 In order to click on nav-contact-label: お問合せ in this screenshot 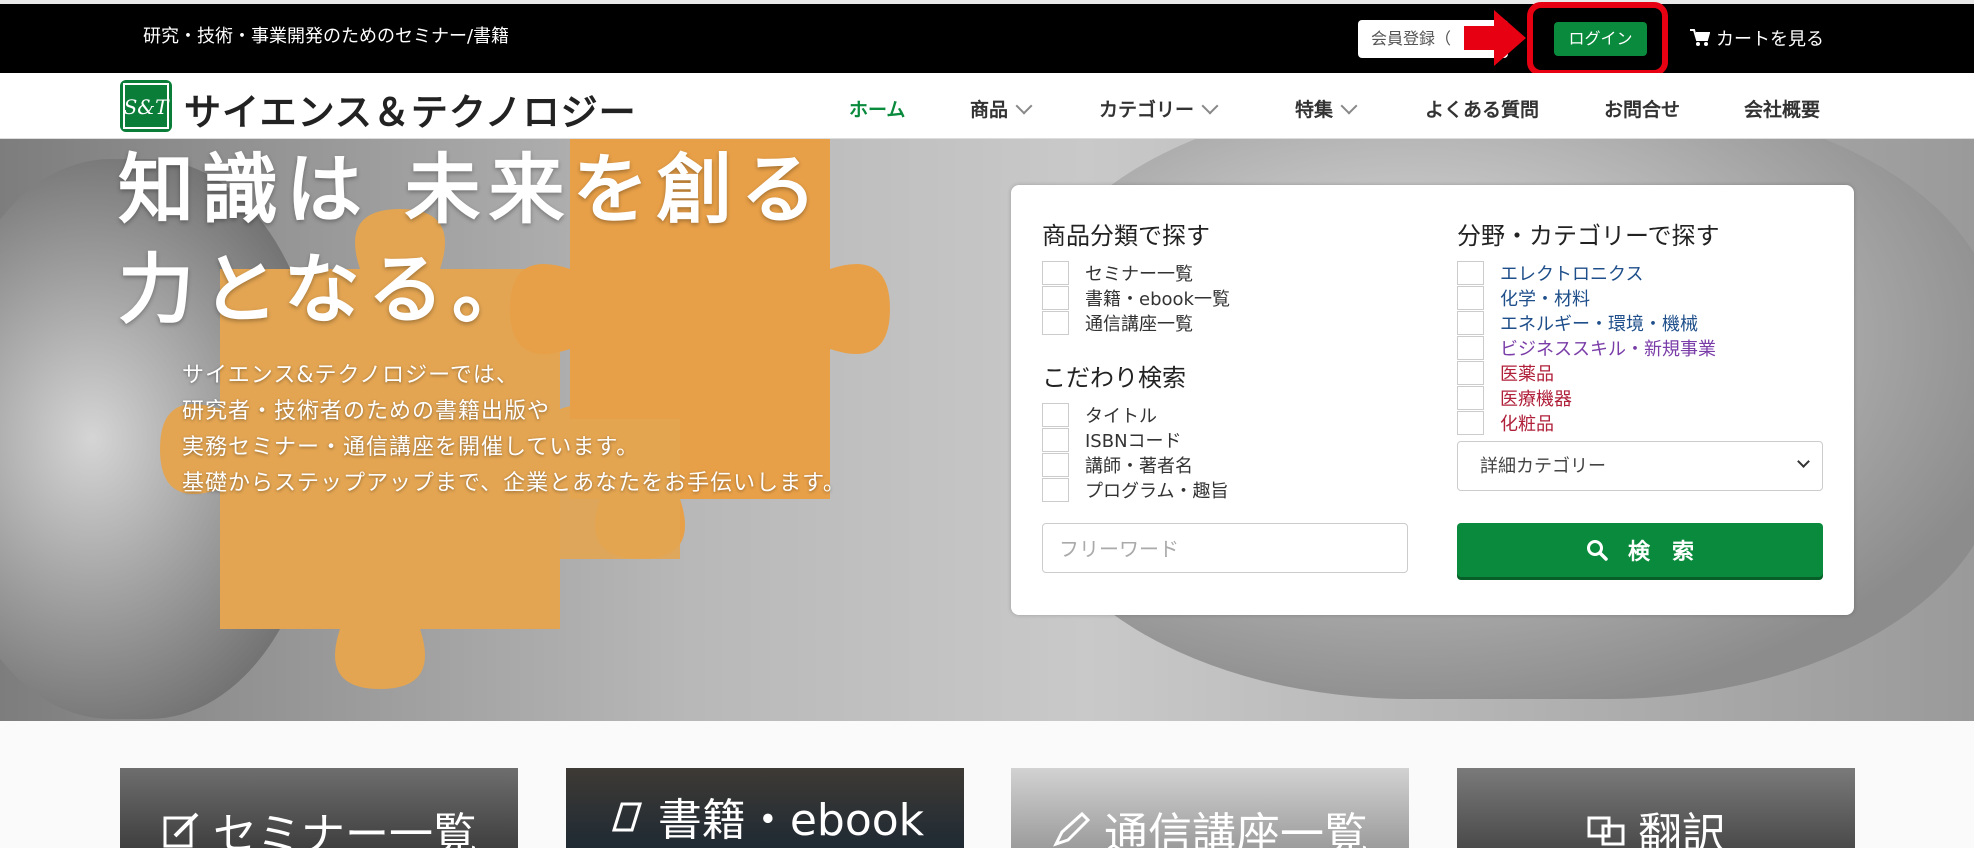, I will do `click(1642, 110)`.